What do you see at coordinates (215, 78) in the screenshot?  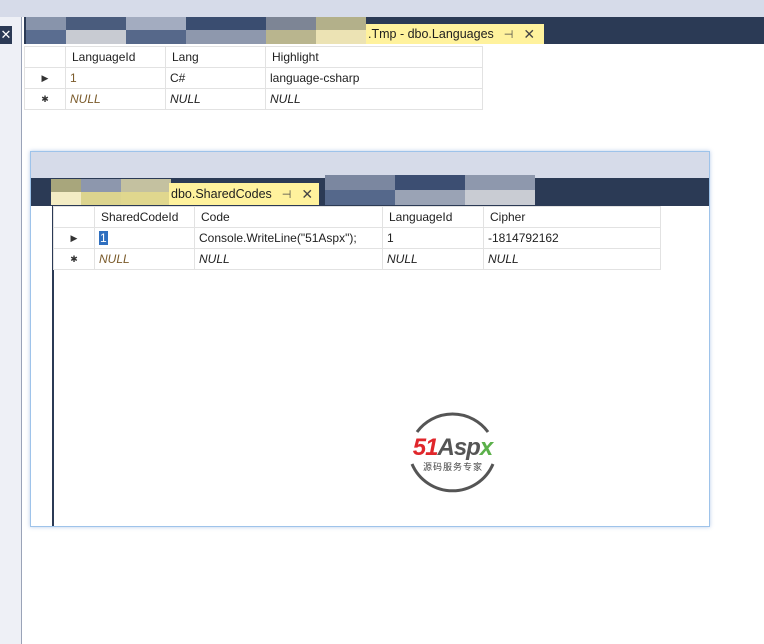 I see `cell: C#` at bounding box center [215, 78].